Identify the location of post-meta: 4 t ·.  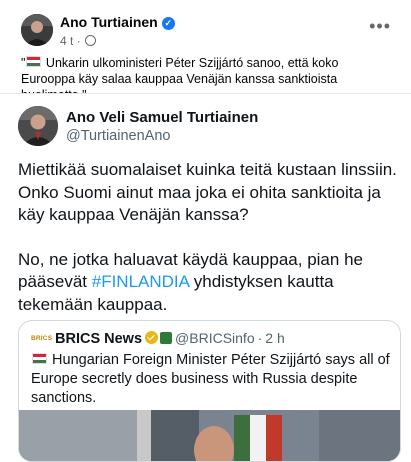
(78, 41).